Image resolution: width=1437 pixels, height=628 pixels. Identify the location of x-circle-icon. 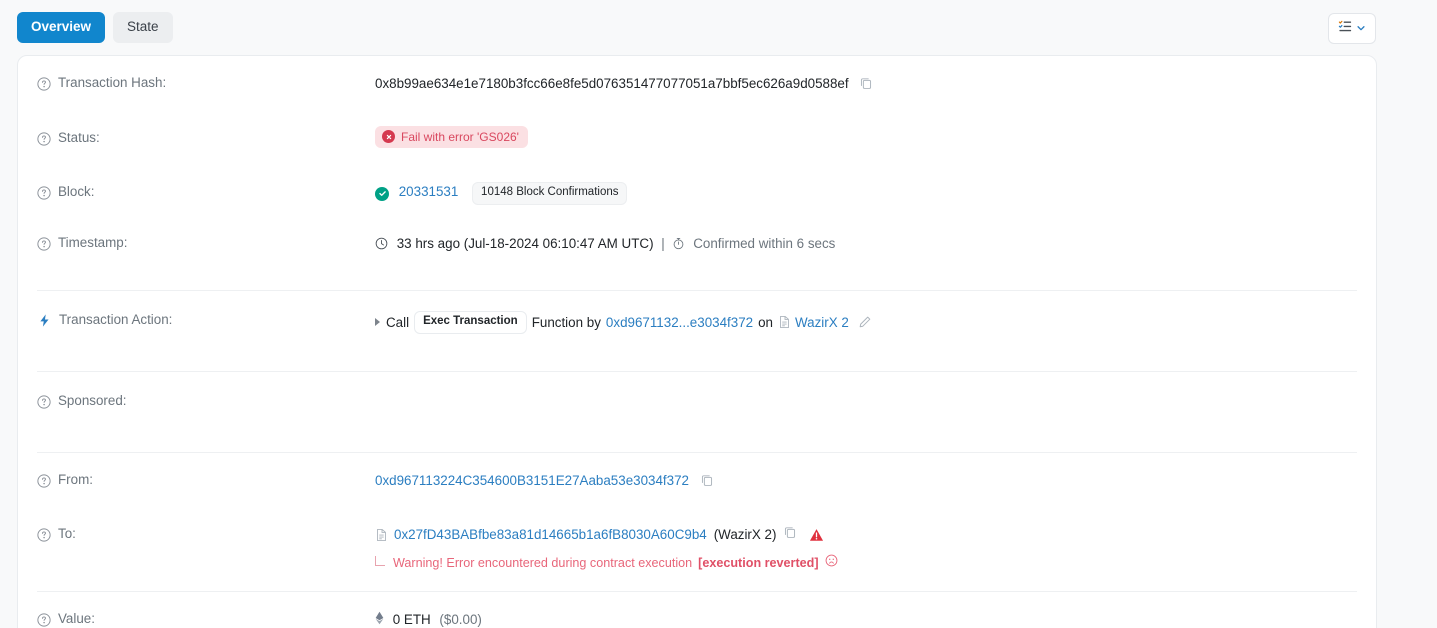
(388, 136).